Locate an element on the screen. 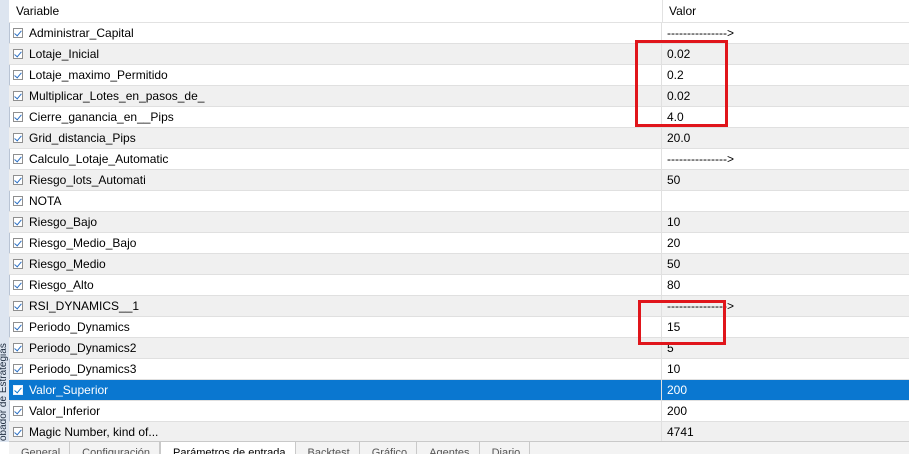 This screenshot has height=454, width=909. table-row: Magic Number, kind of... 4741 is located at coordinates (459, 432).